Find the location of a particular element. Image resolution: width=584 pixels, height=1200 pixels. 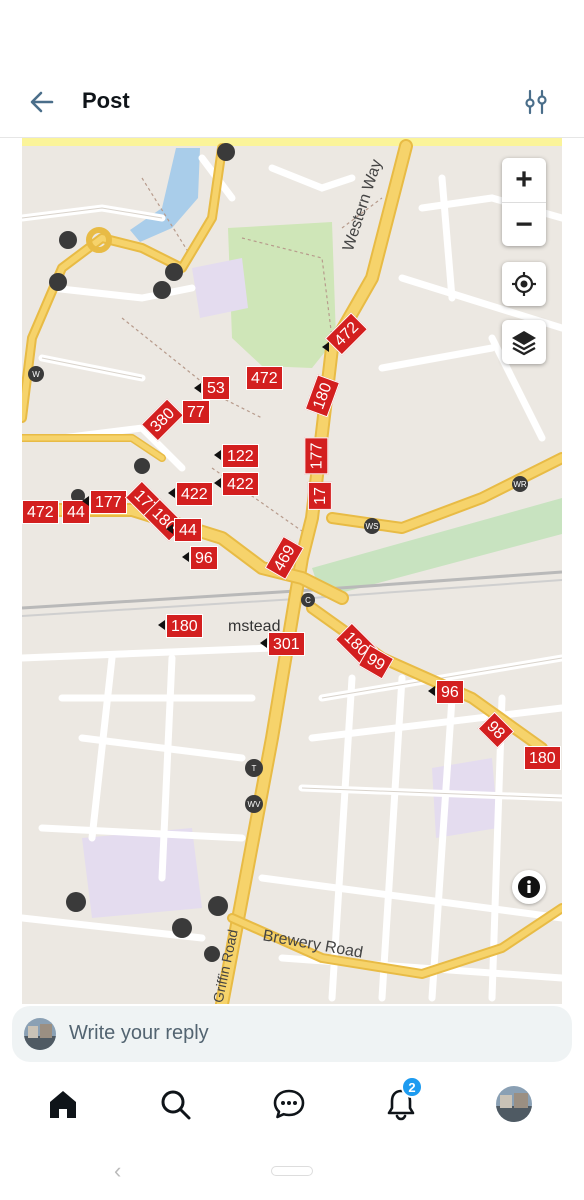

bottom-tab-bar: 2 is located at coordinates (292, 1104).